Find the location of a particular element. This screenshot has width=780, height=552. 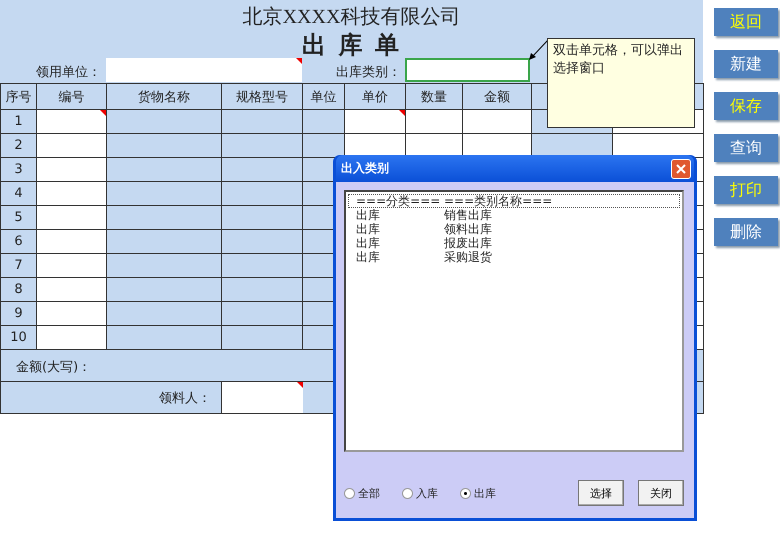

row-number: 8 is located at coordinates (18, 289).